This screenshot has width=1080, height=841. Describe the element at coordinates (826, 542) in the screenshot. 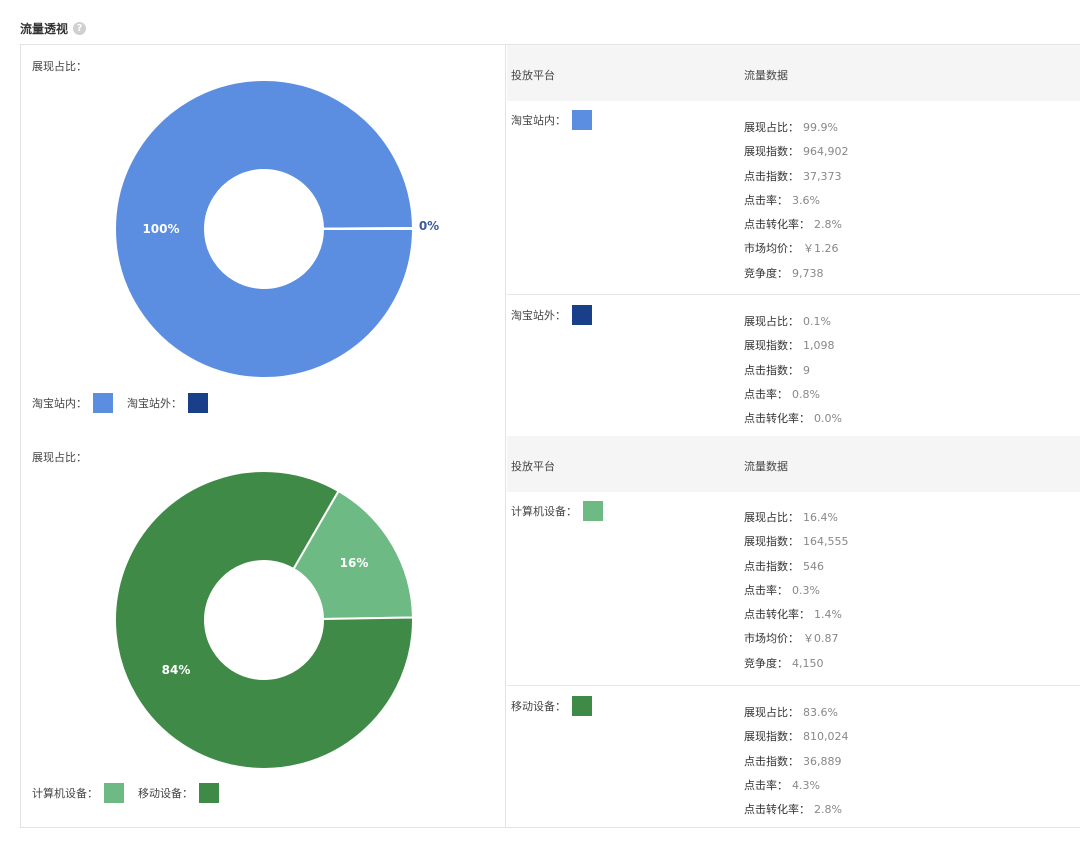

I see `metric-value: 164,555` at that location.